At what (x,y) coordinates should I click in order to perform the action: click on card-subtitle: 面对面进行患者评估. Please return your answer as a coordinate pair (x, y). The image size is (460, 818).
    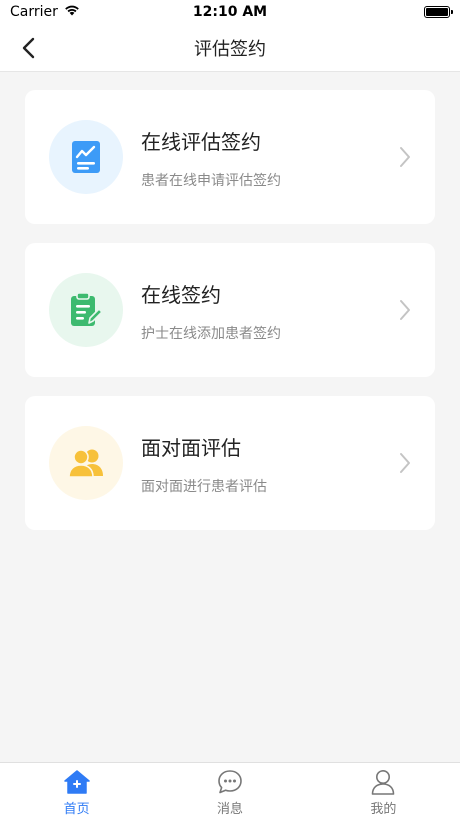
    Looking at the image, I should click on (204, 487).